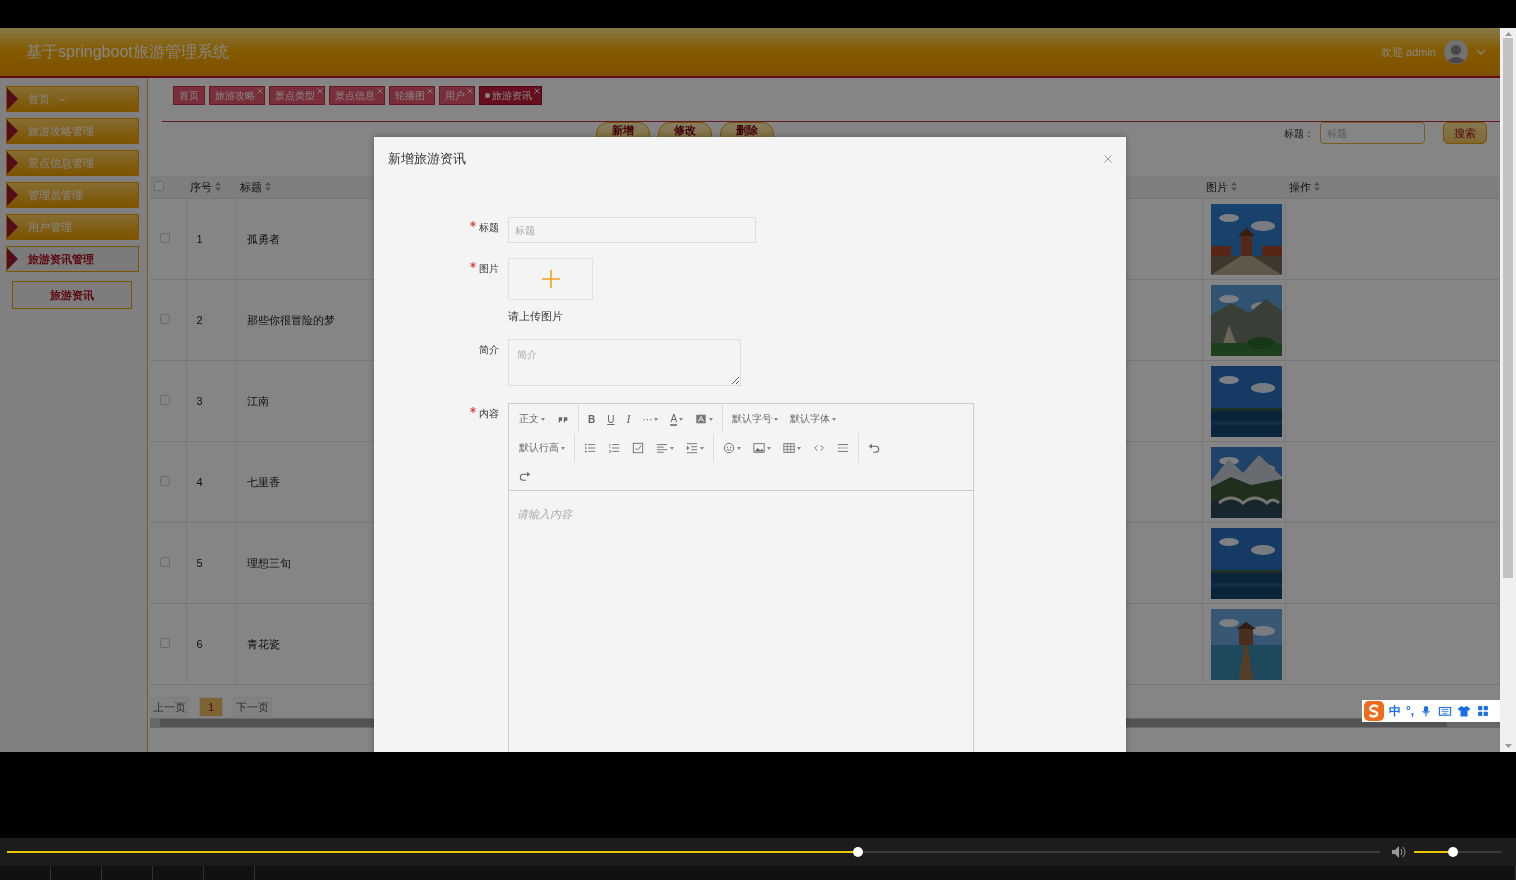 The height and width of the screenshot is (880, 1516). I want to click on title-input: 标题, so click(632, 230).